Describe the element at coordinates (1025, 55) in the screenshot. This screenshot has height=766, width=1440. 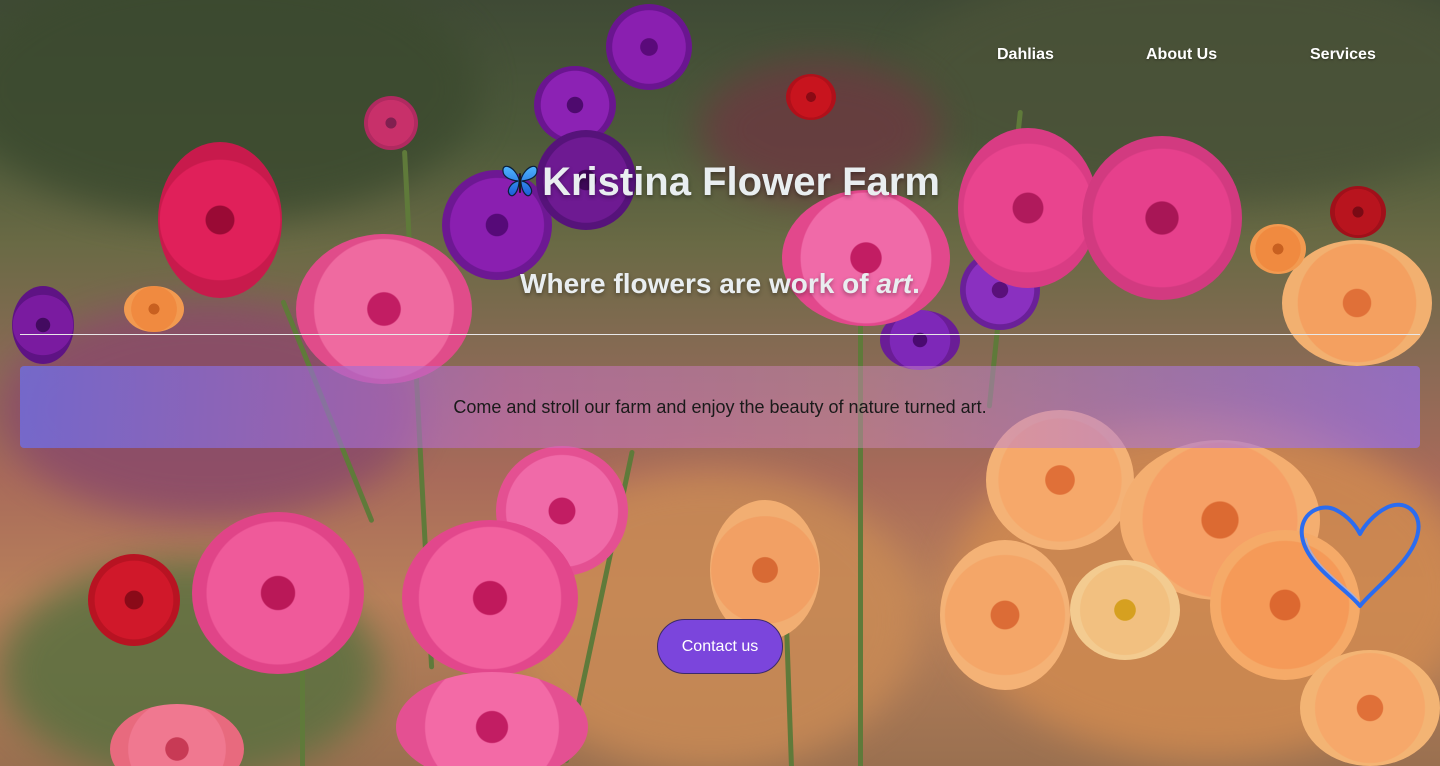
I see `nav-link-dahlias: Dahlias` at that location.